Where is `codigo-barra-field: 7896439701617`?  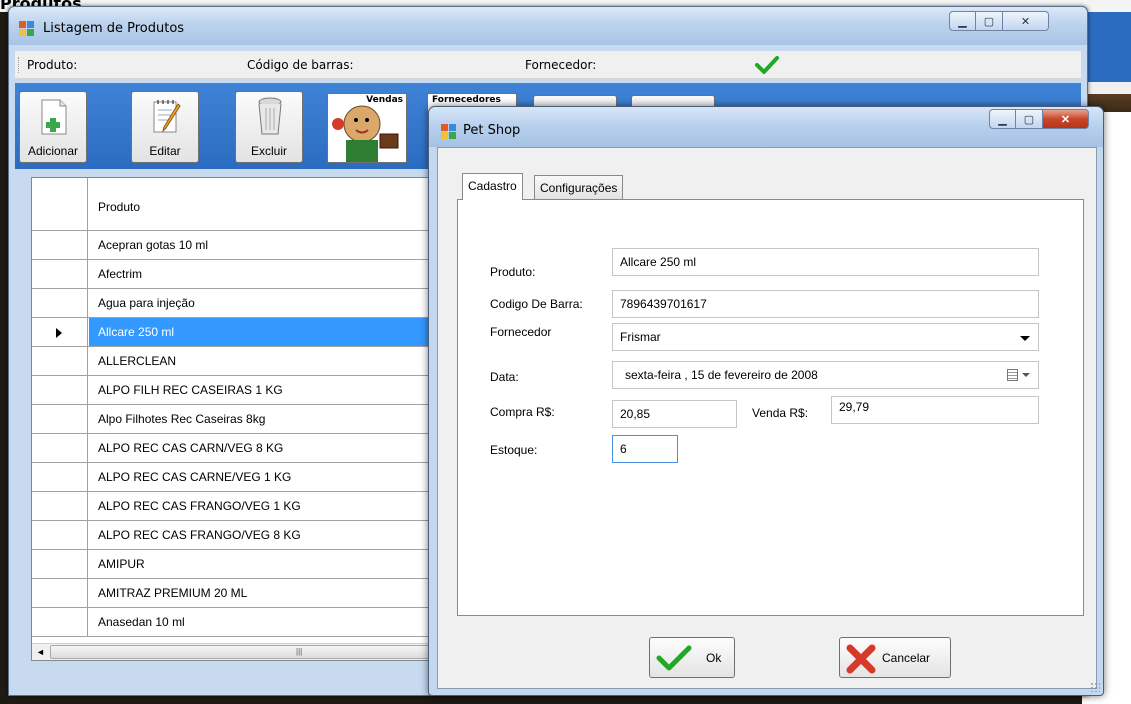 codigo-barra-field: 7896439701617 is located at coordinates (825, 304).